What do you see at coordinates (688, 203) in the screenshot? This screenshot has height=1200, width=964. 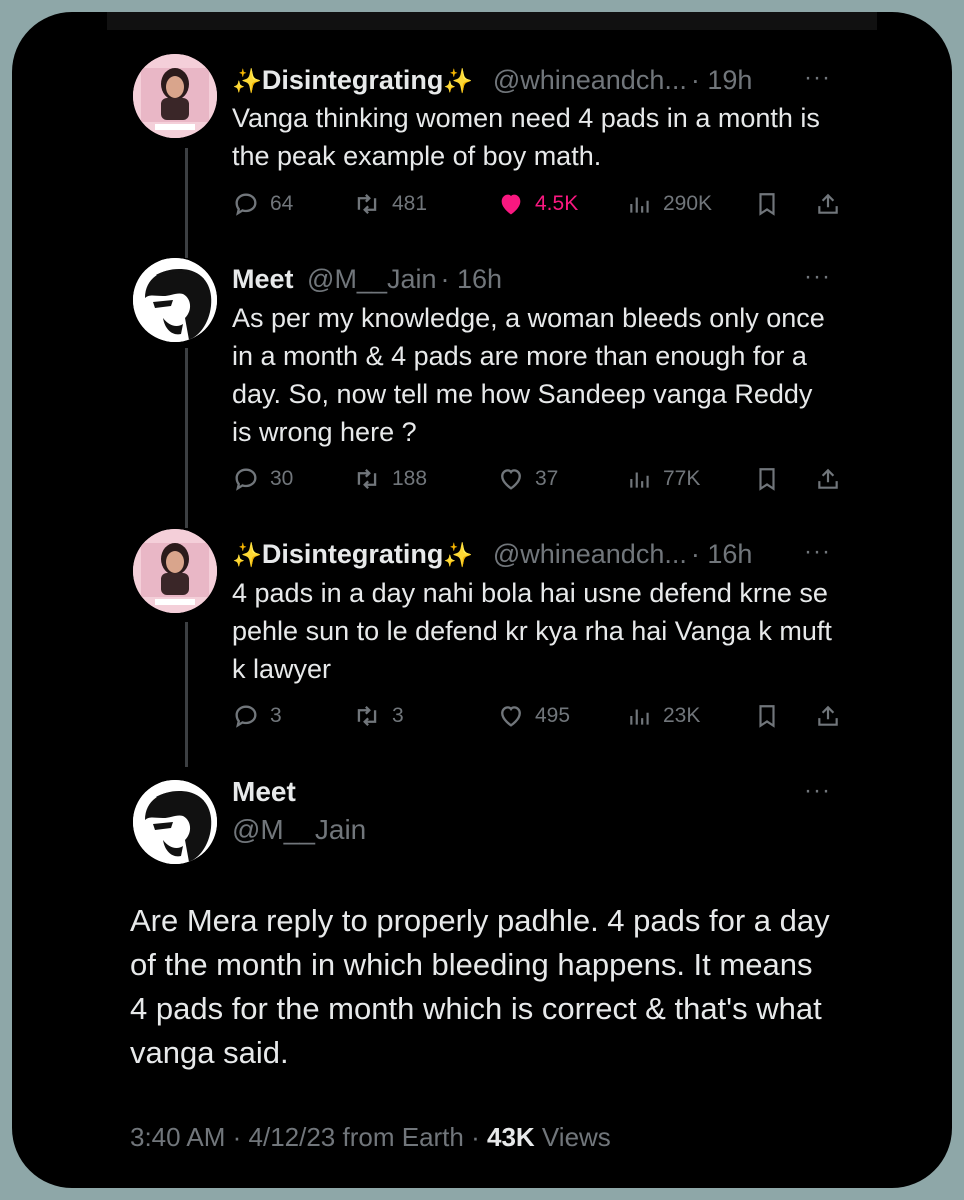 I see `views-count: 290K` at bounding box center [688, 203].